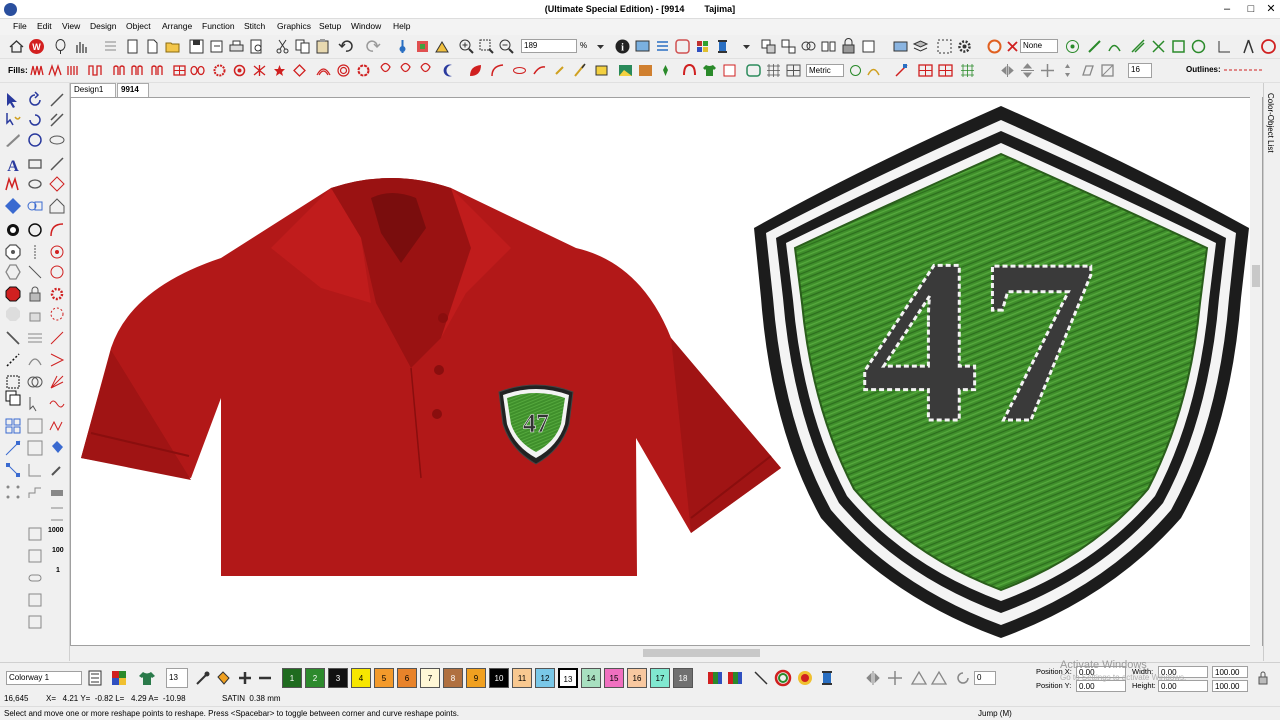  What do you see at coordinates (945, 70) in the screenshot?
I see `pattern-run-icon` at bounding box center [945, 70].